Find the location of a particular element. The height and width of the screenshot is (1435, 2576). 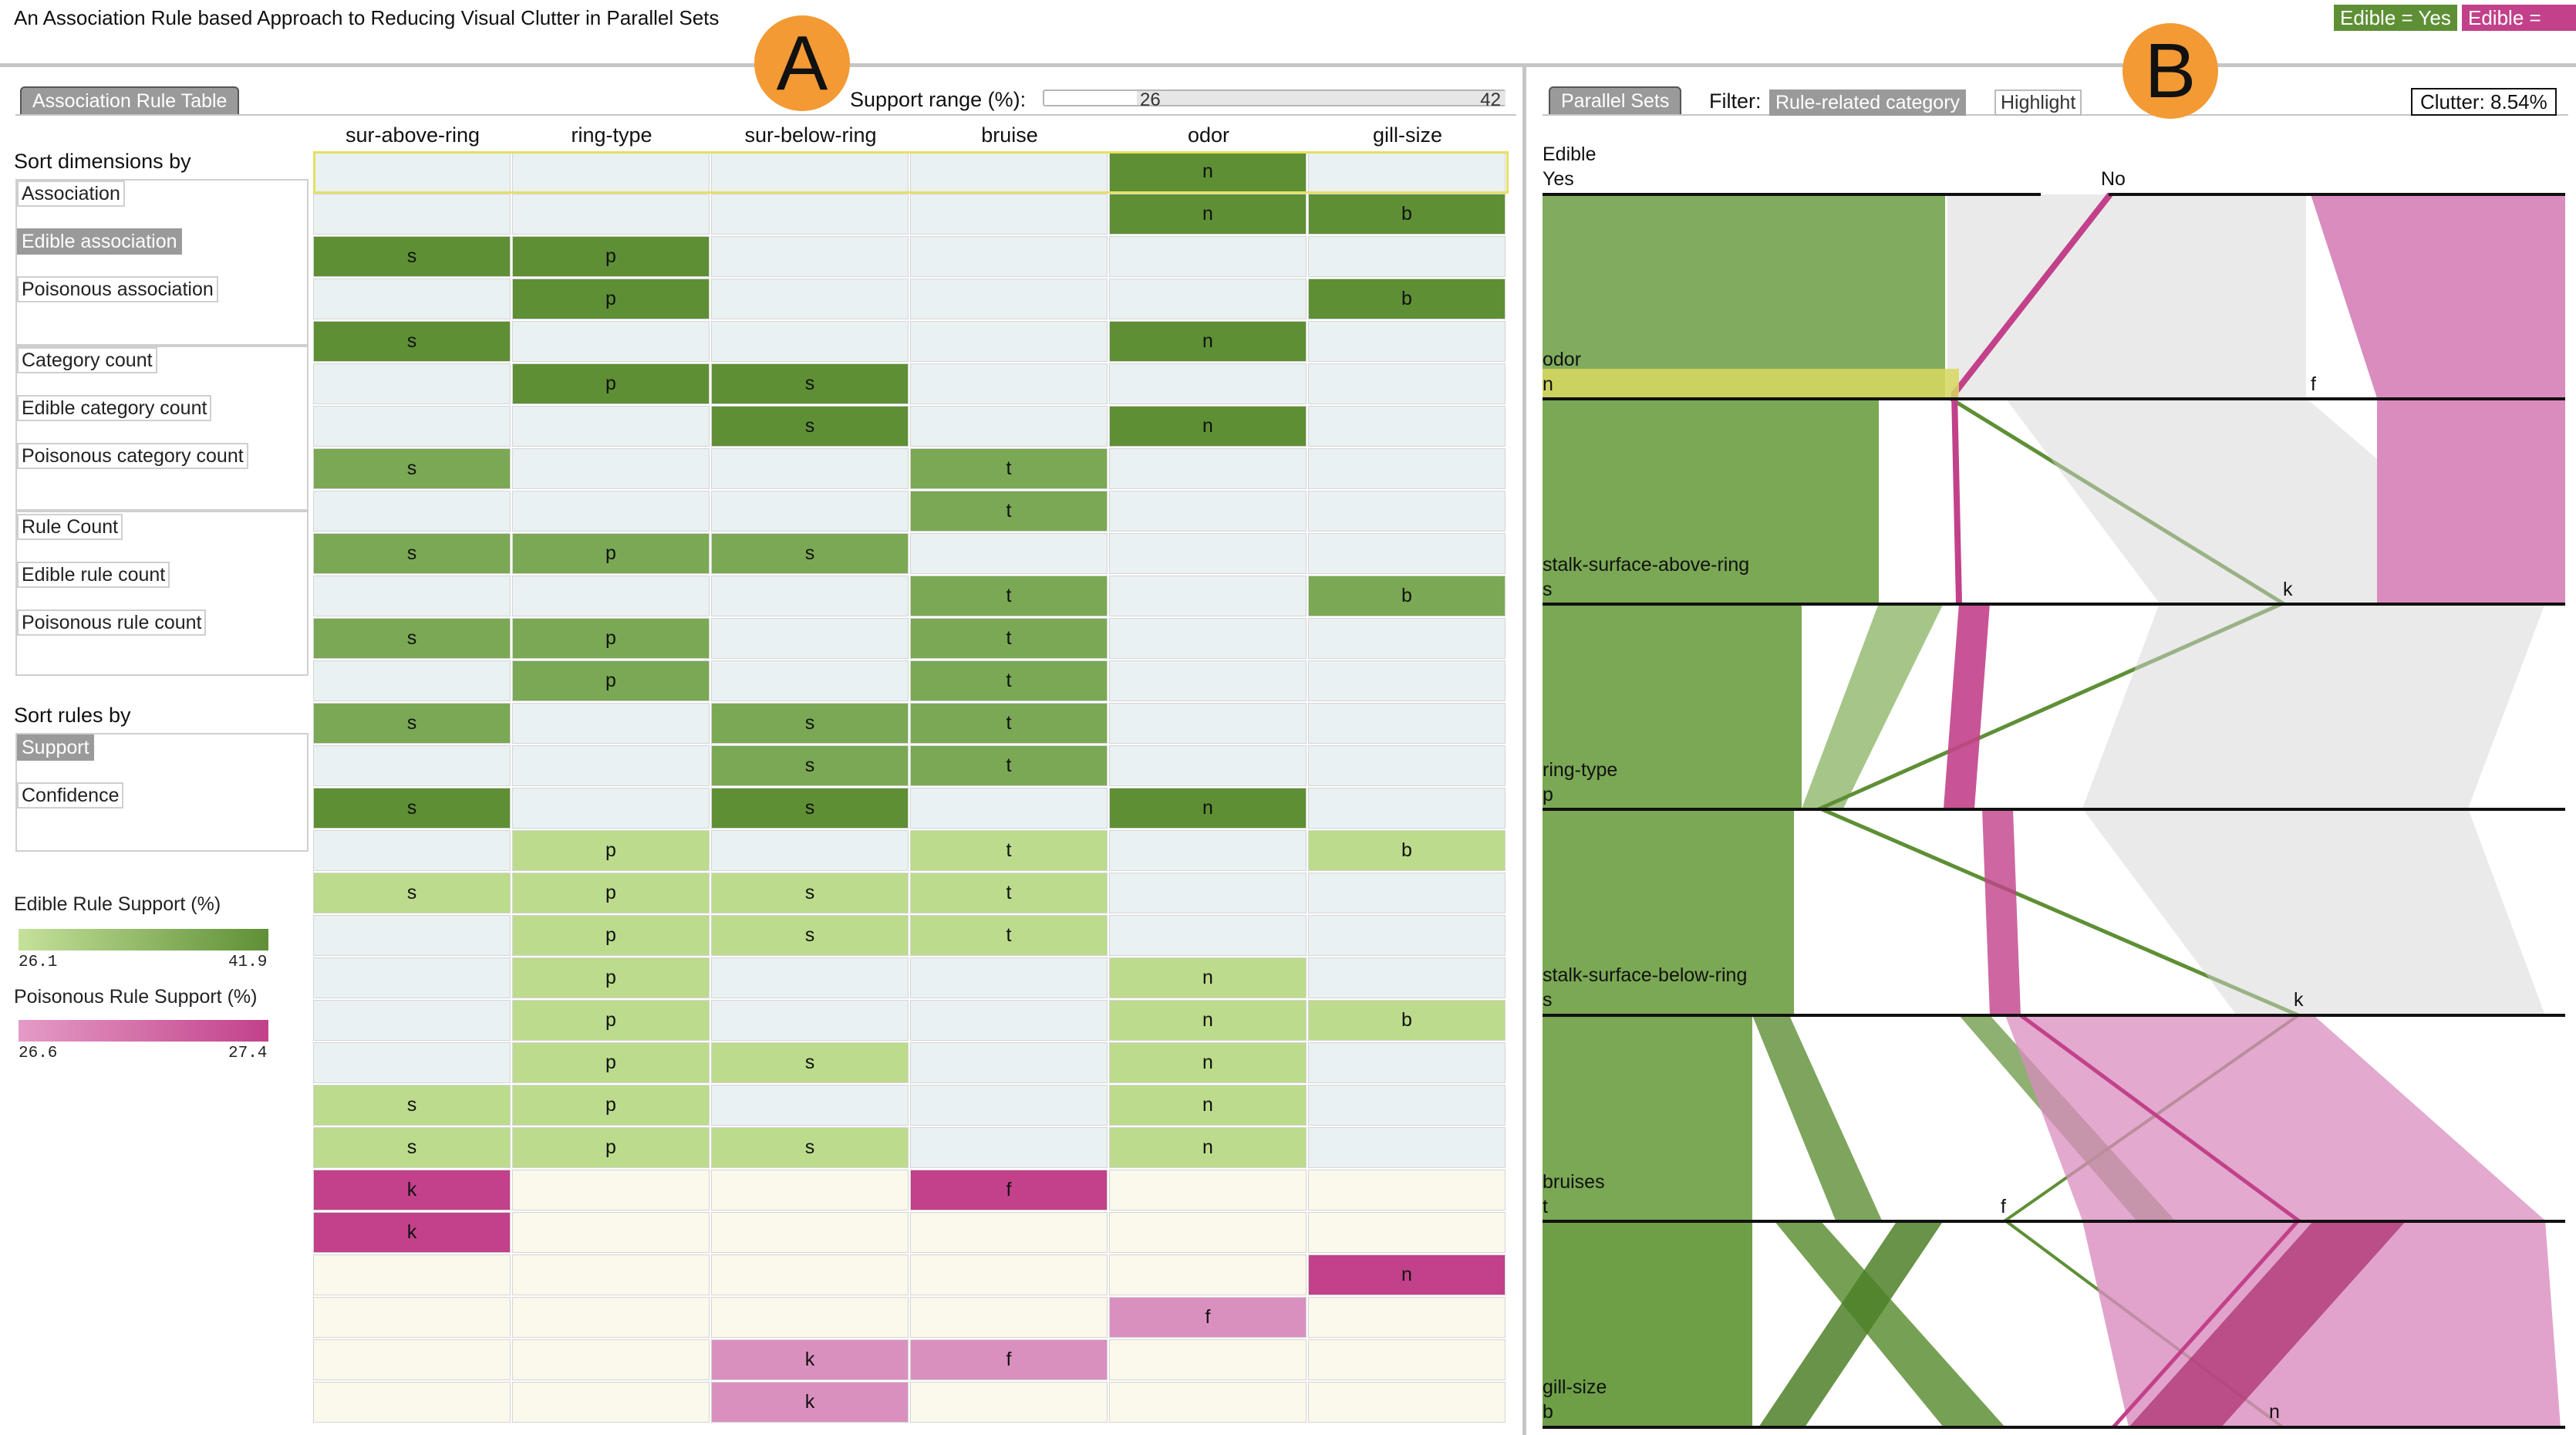

highlight-odor-n is located at coordinates (1751, 384).